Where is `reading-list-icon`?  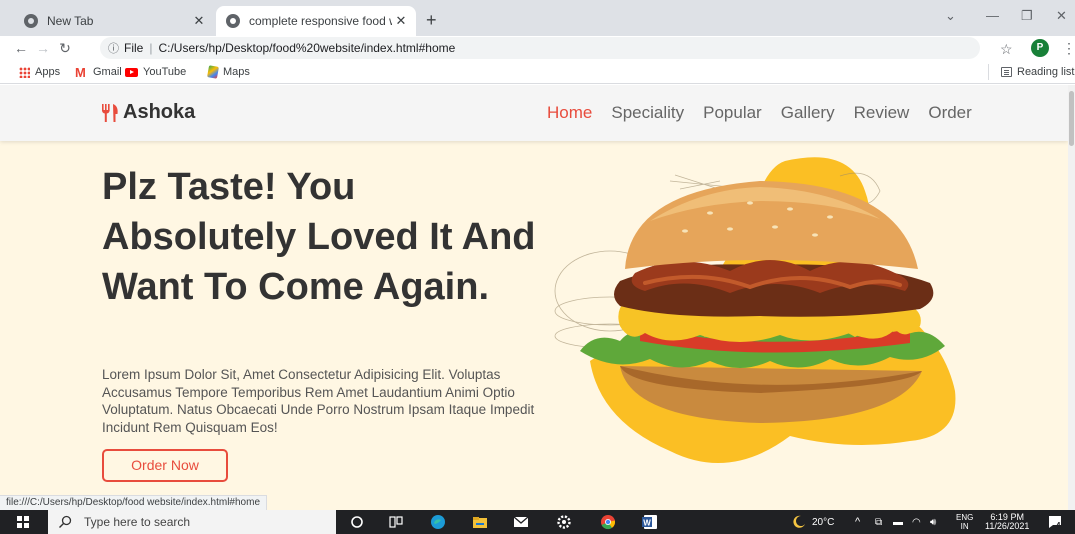 reading-list-icon is located at coordinates (1006, 72).